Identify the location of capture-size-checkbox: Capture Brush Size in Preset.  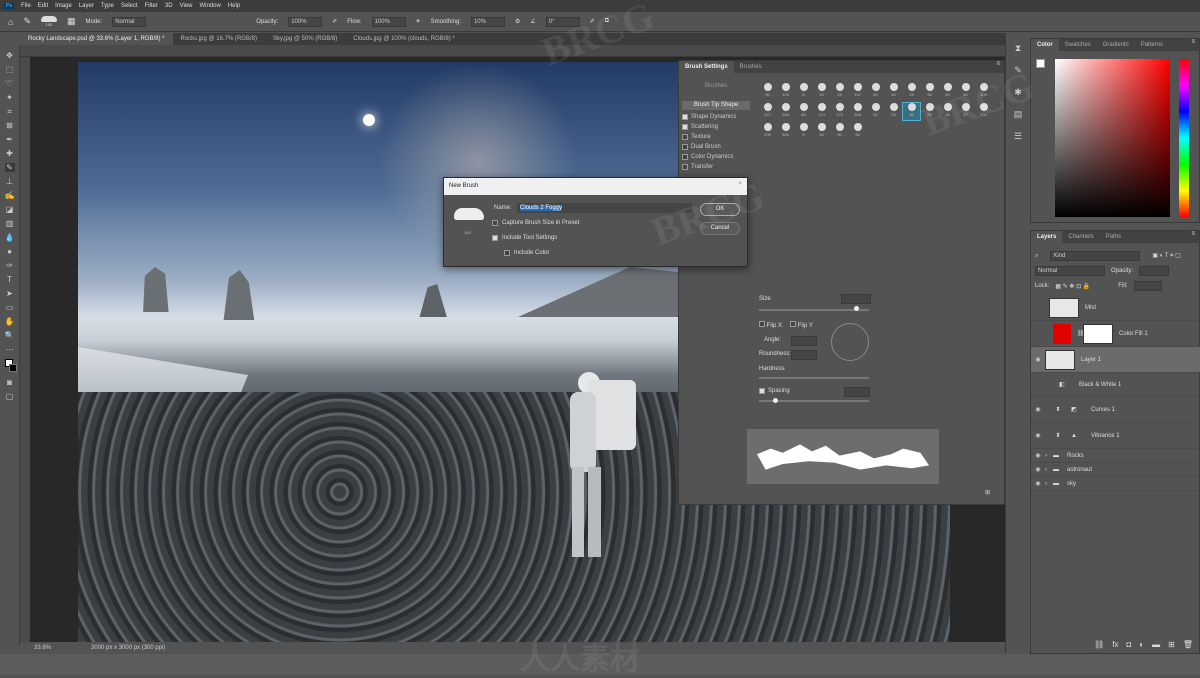
(535, 223).